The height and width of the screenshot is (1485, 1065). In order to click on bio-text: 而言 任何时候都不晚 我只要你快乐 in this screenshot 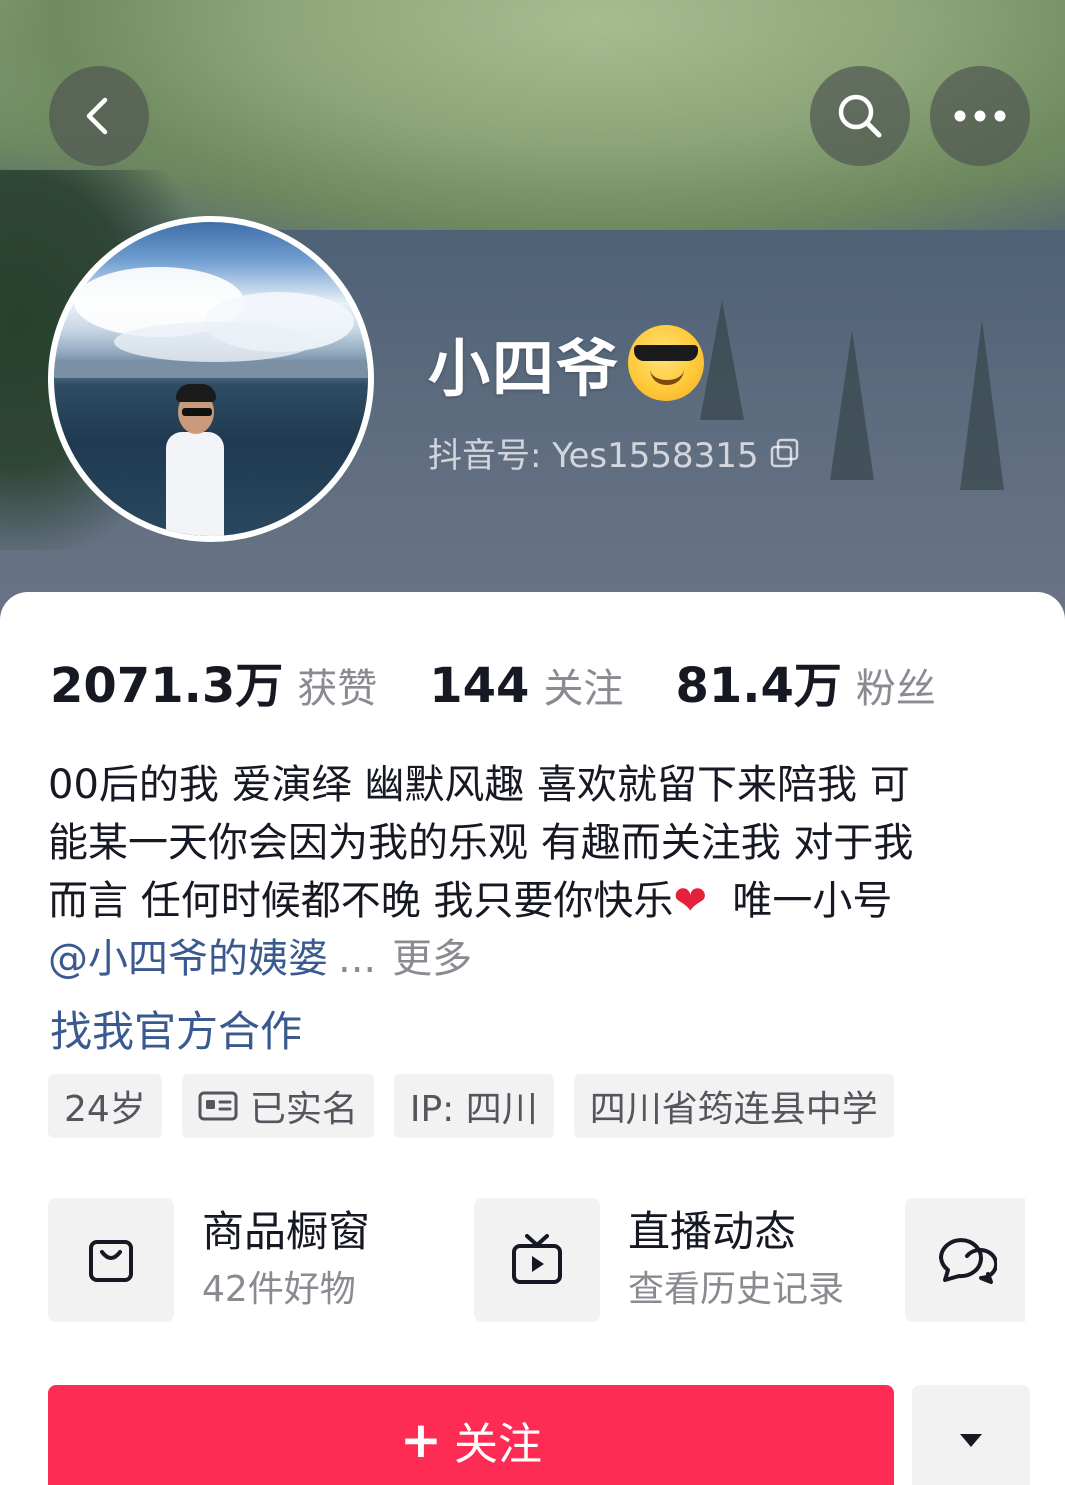, I will do `click(361, 901)`.